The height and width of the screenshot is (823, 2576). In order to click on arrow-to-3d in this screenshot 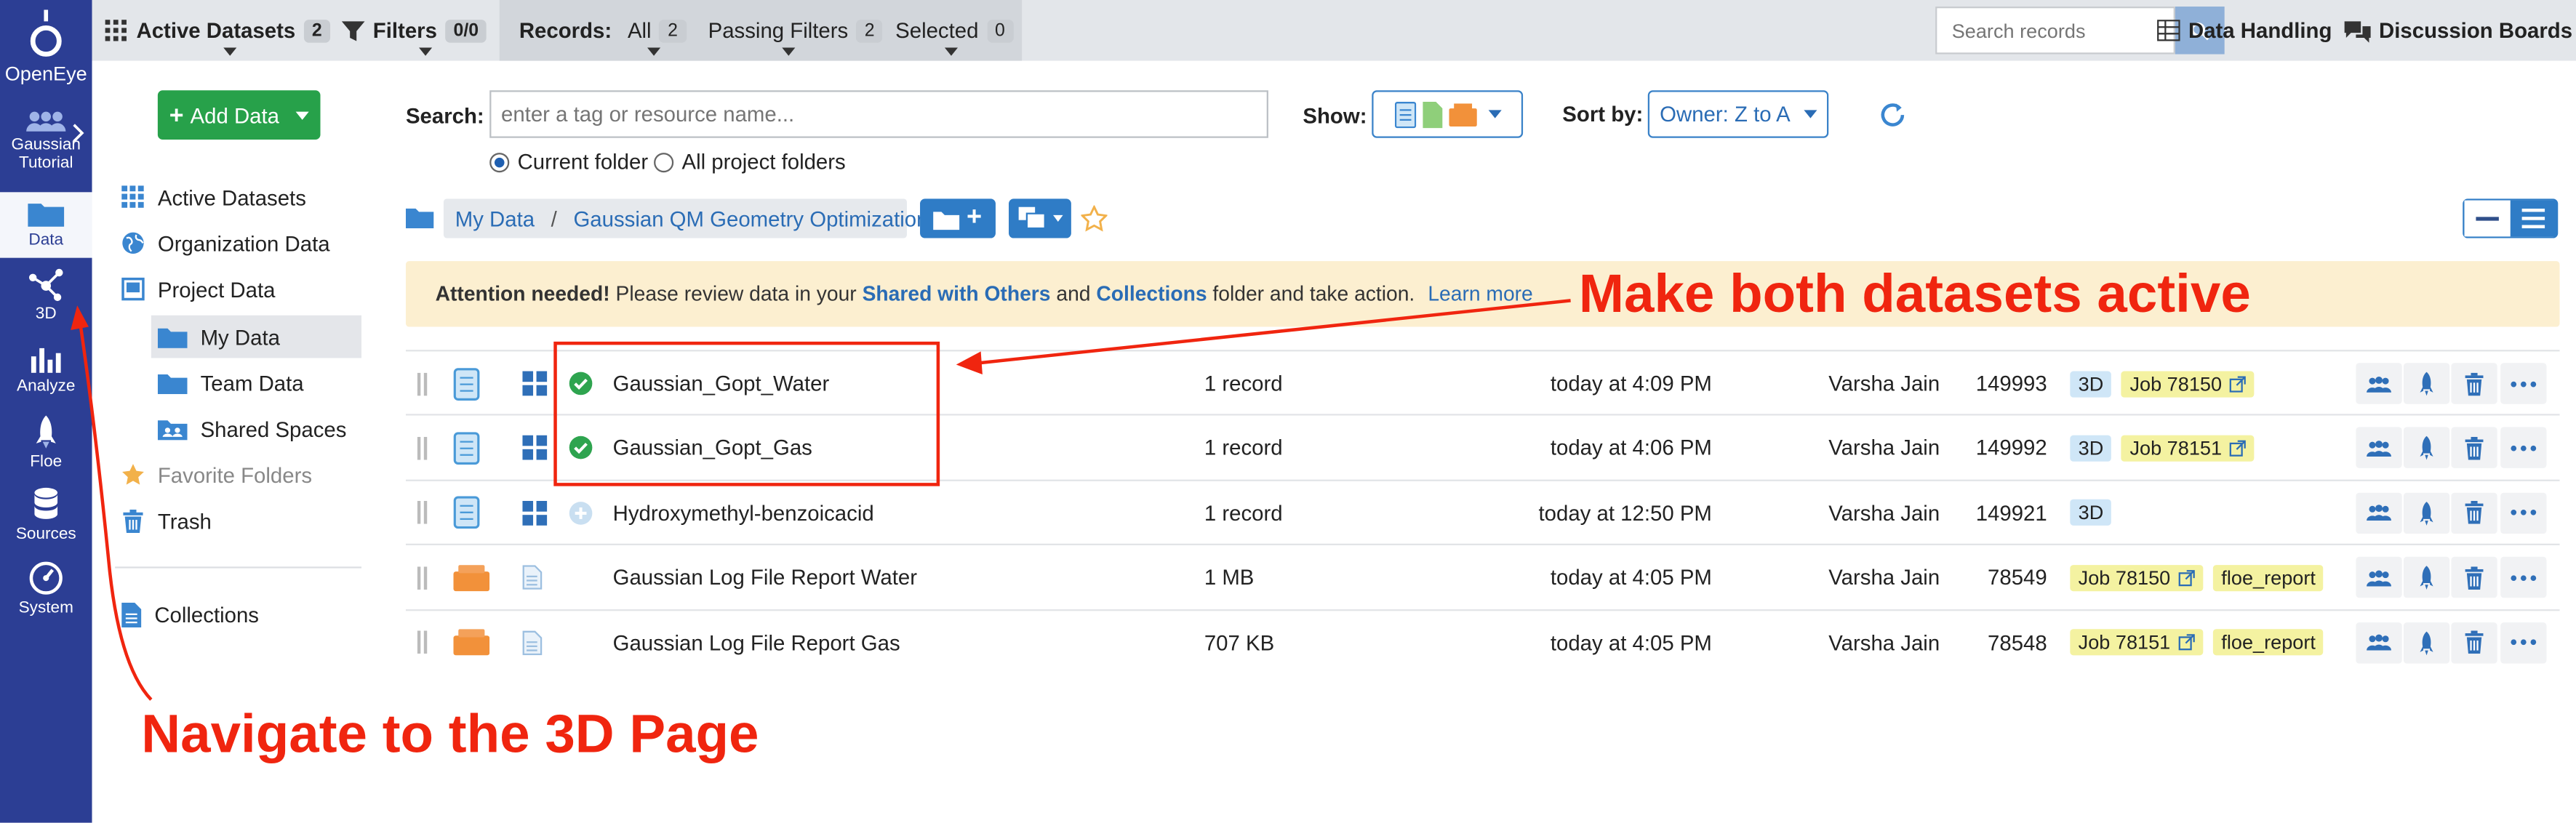, I will do `click(116, 512)`.